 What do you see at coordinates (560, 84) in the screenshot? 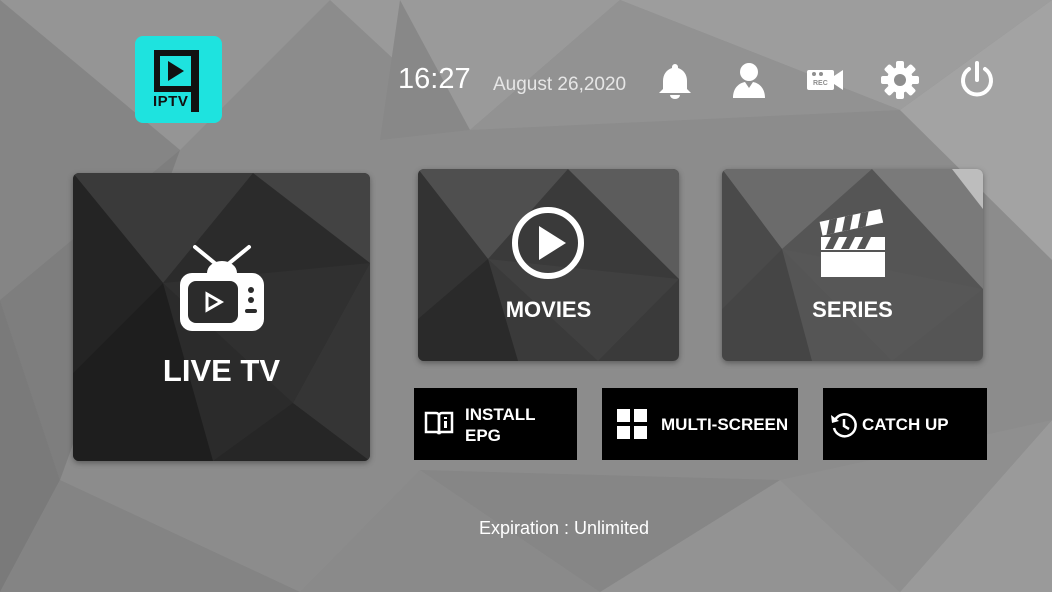
I see `current-date: August 26,2020` at bounding box center [560, 84].